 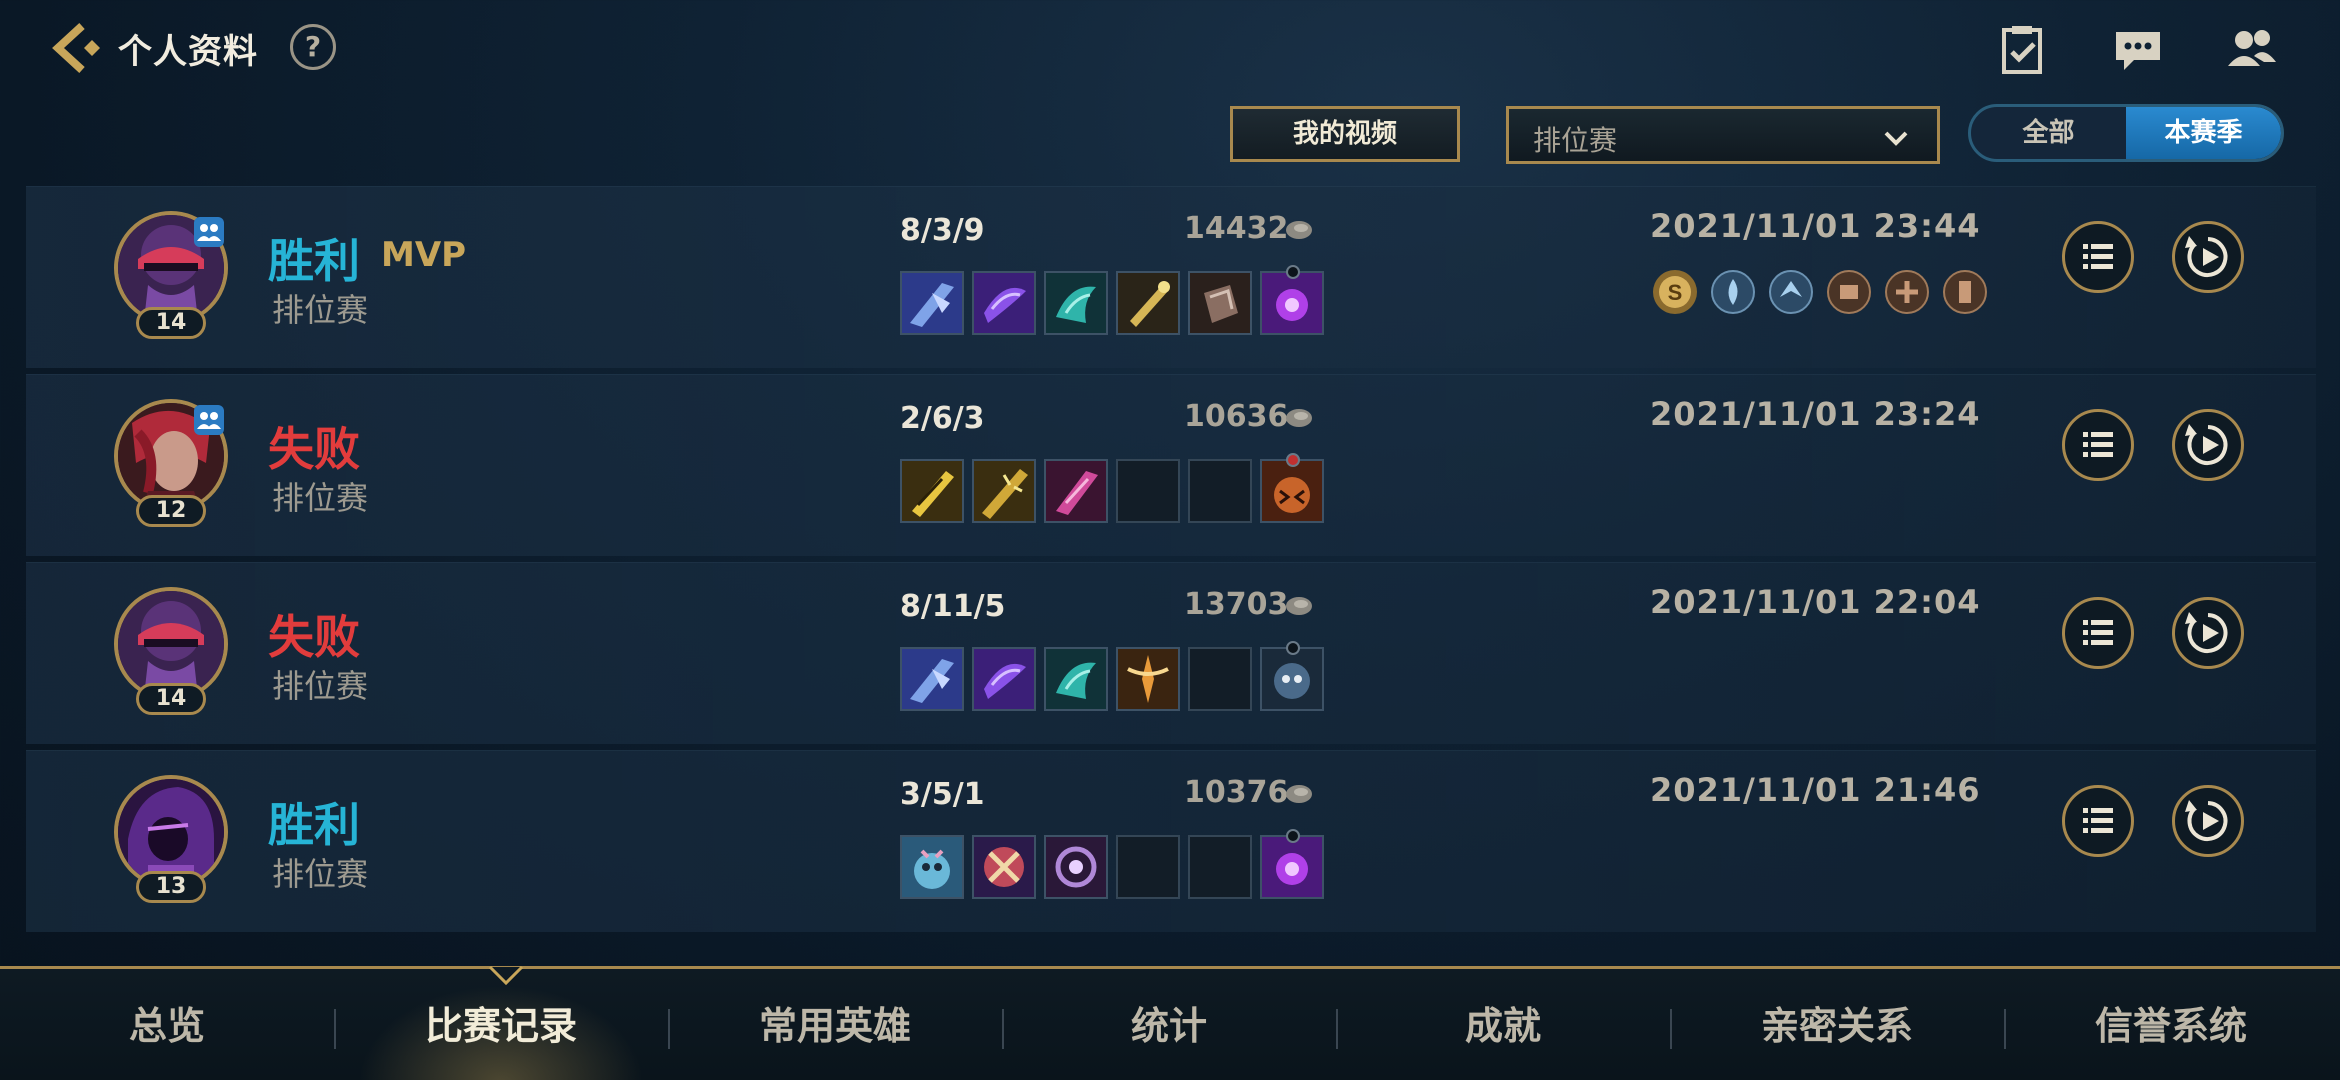 I want to click on game-mode-select: 排位赛, so click(x=1723, y=135).